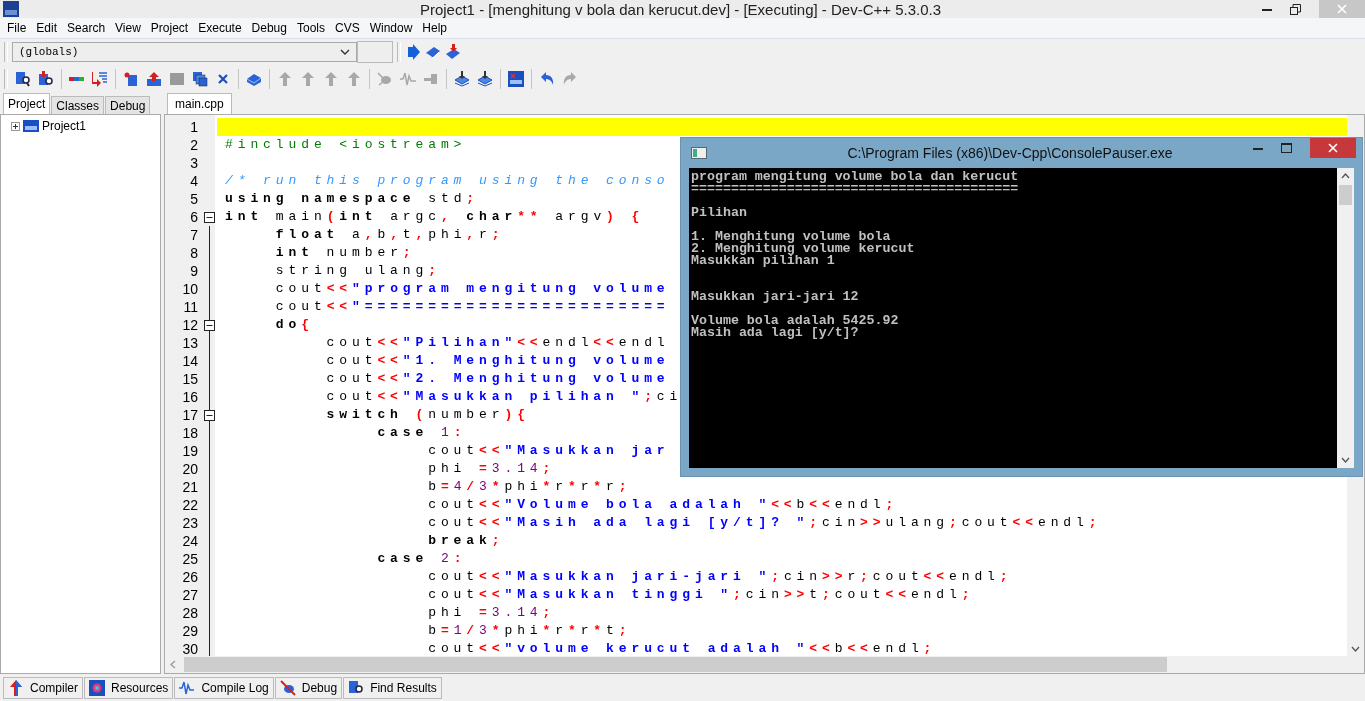 This screenshot has height=701, width=1365. Describe the element at coordinates (224, 687) in the screenshot. I see `output-tab: Compile Log` at that location.